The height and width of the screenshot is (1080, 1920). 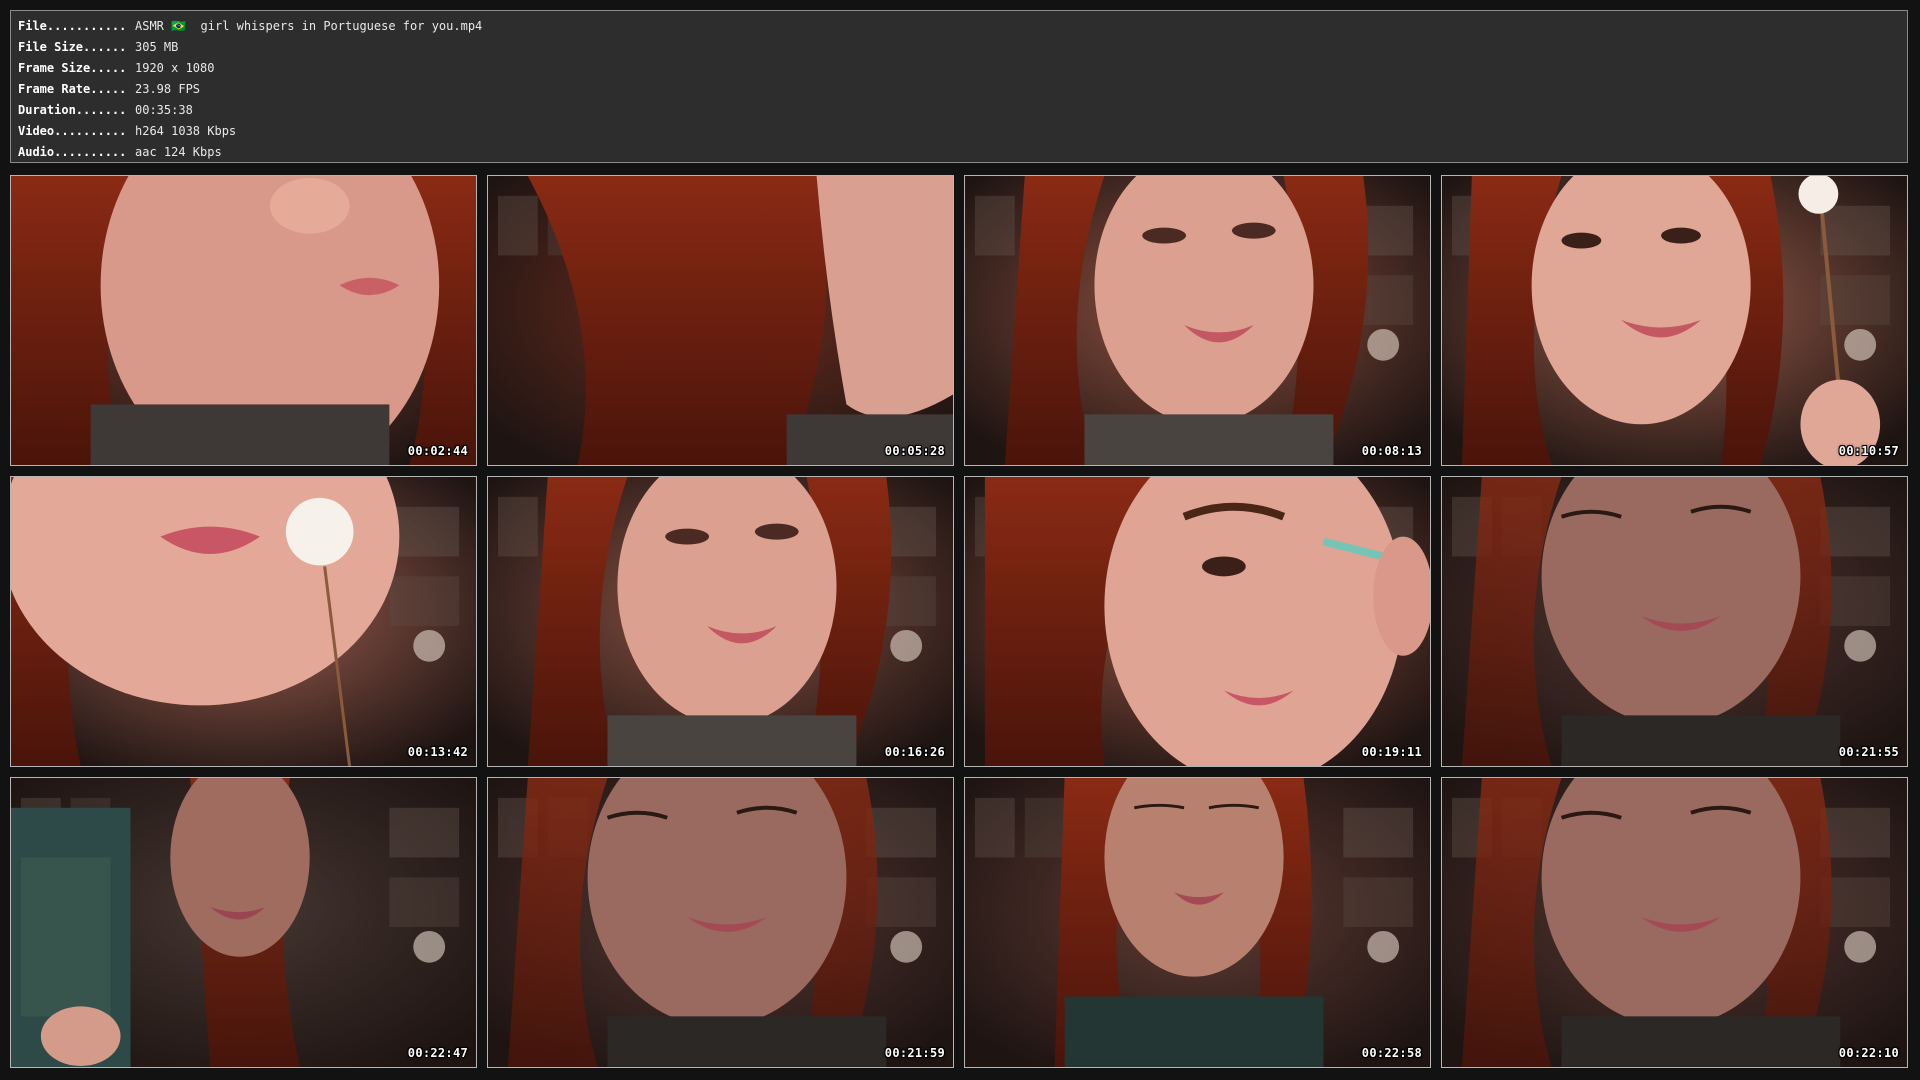 What do you see at coordinates (1868, 752) in the screenshot?
I see `thumbnail-timestamp: 00:21:55` at bounding box center [1868, 752].